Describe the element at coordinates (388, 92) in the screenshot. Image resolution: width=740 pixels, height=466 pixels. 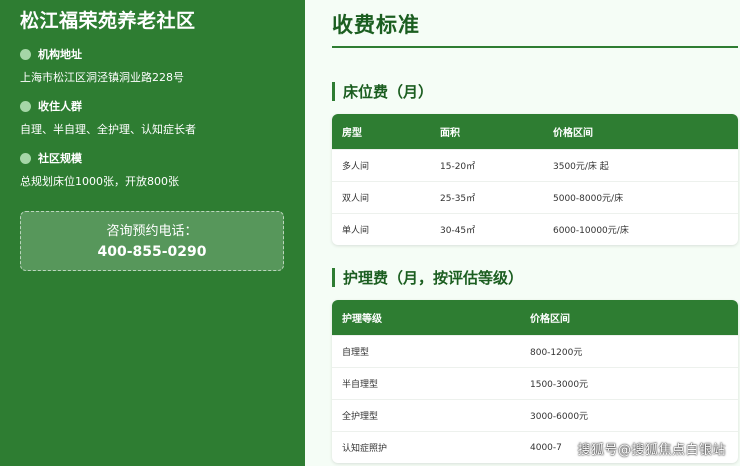
I see `bed-fee-heading-text: 床位费（月）` at that location.